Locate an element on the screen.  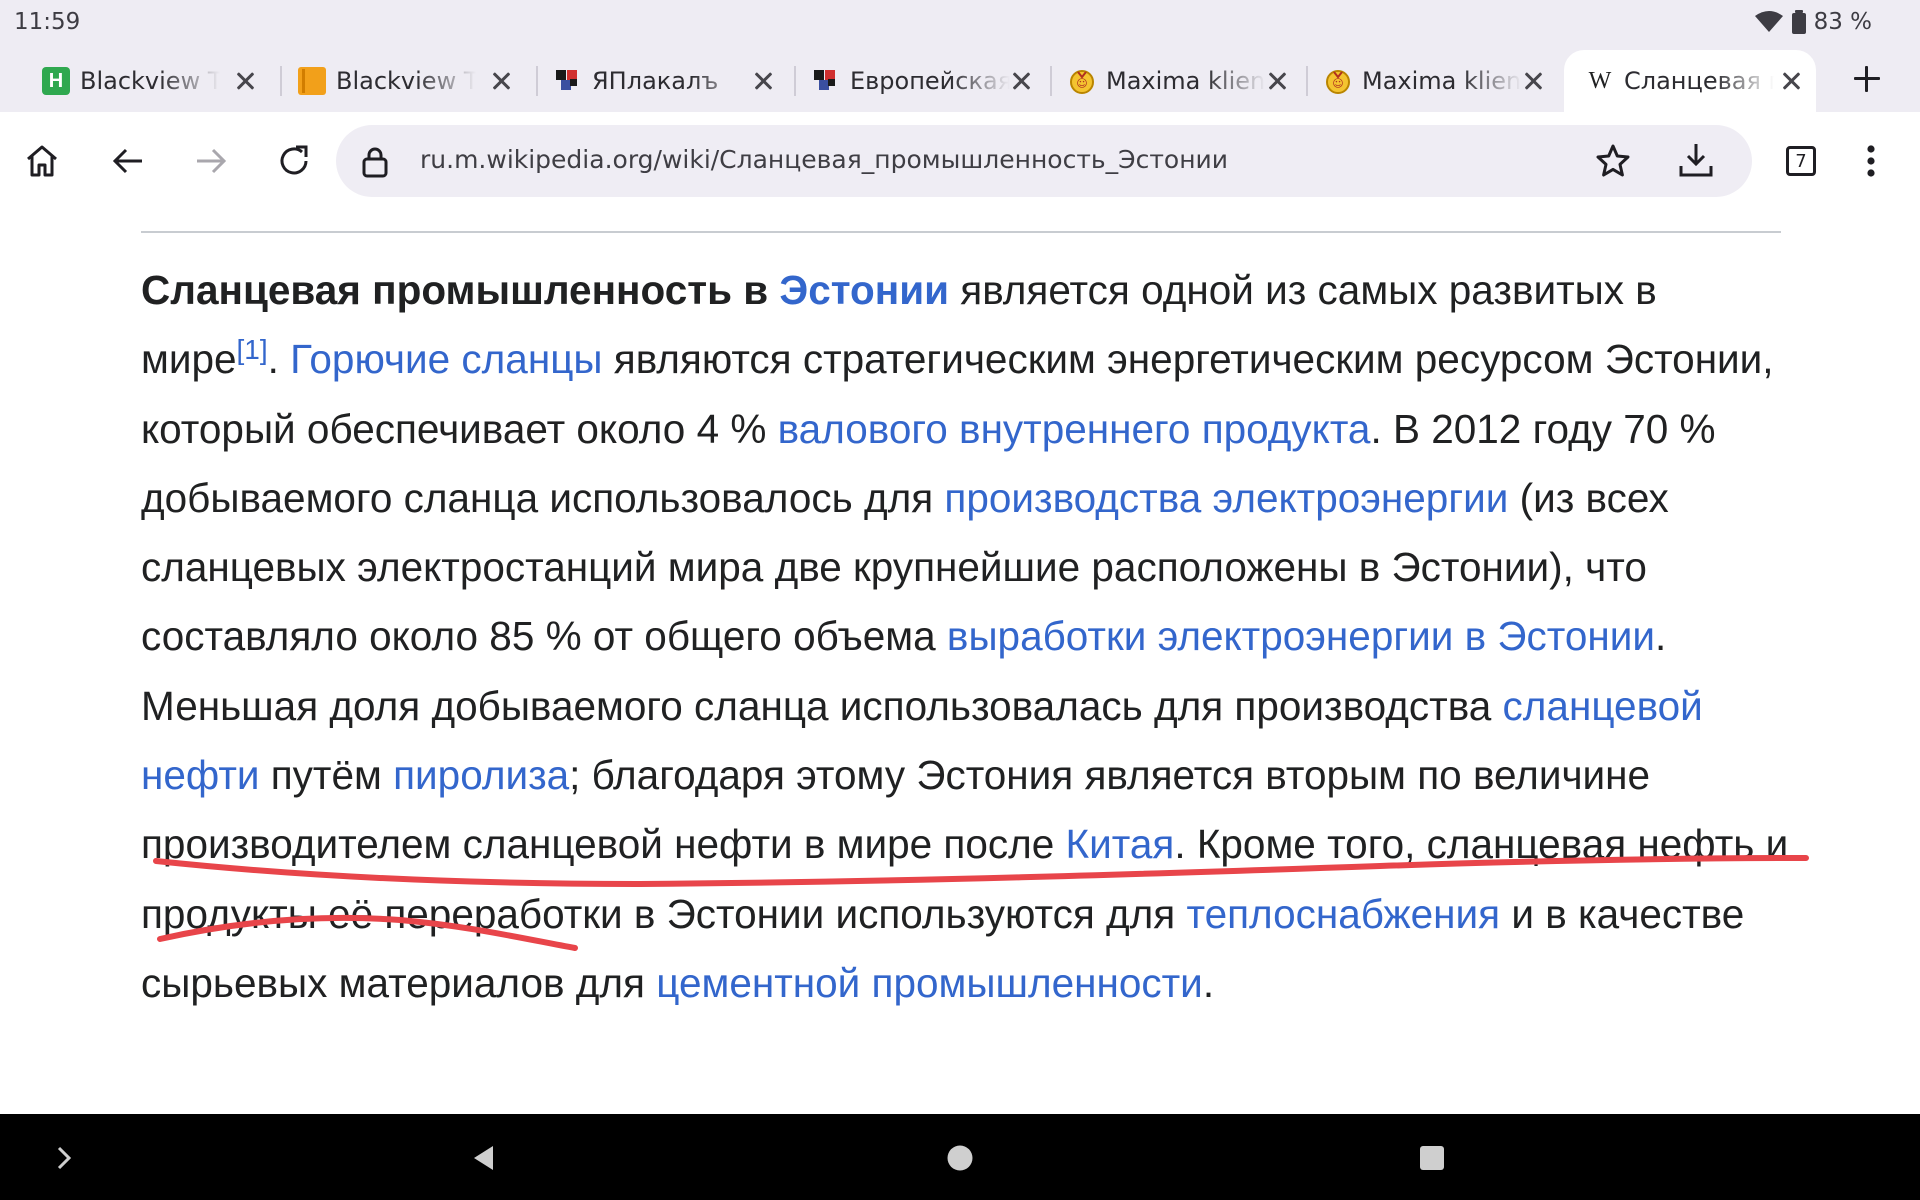
star-icon is located at coordinates (1613, 161).